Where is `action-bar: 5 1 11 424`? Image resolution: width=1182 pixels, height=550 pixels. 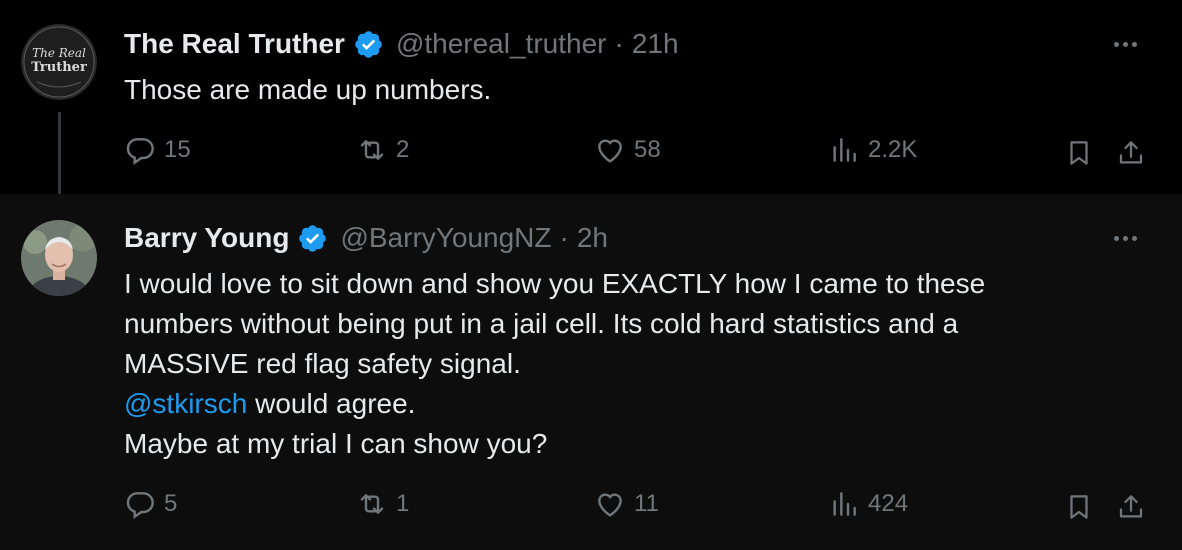
action-bar: 5 1 11 424 is located at coordinates (591, 508).